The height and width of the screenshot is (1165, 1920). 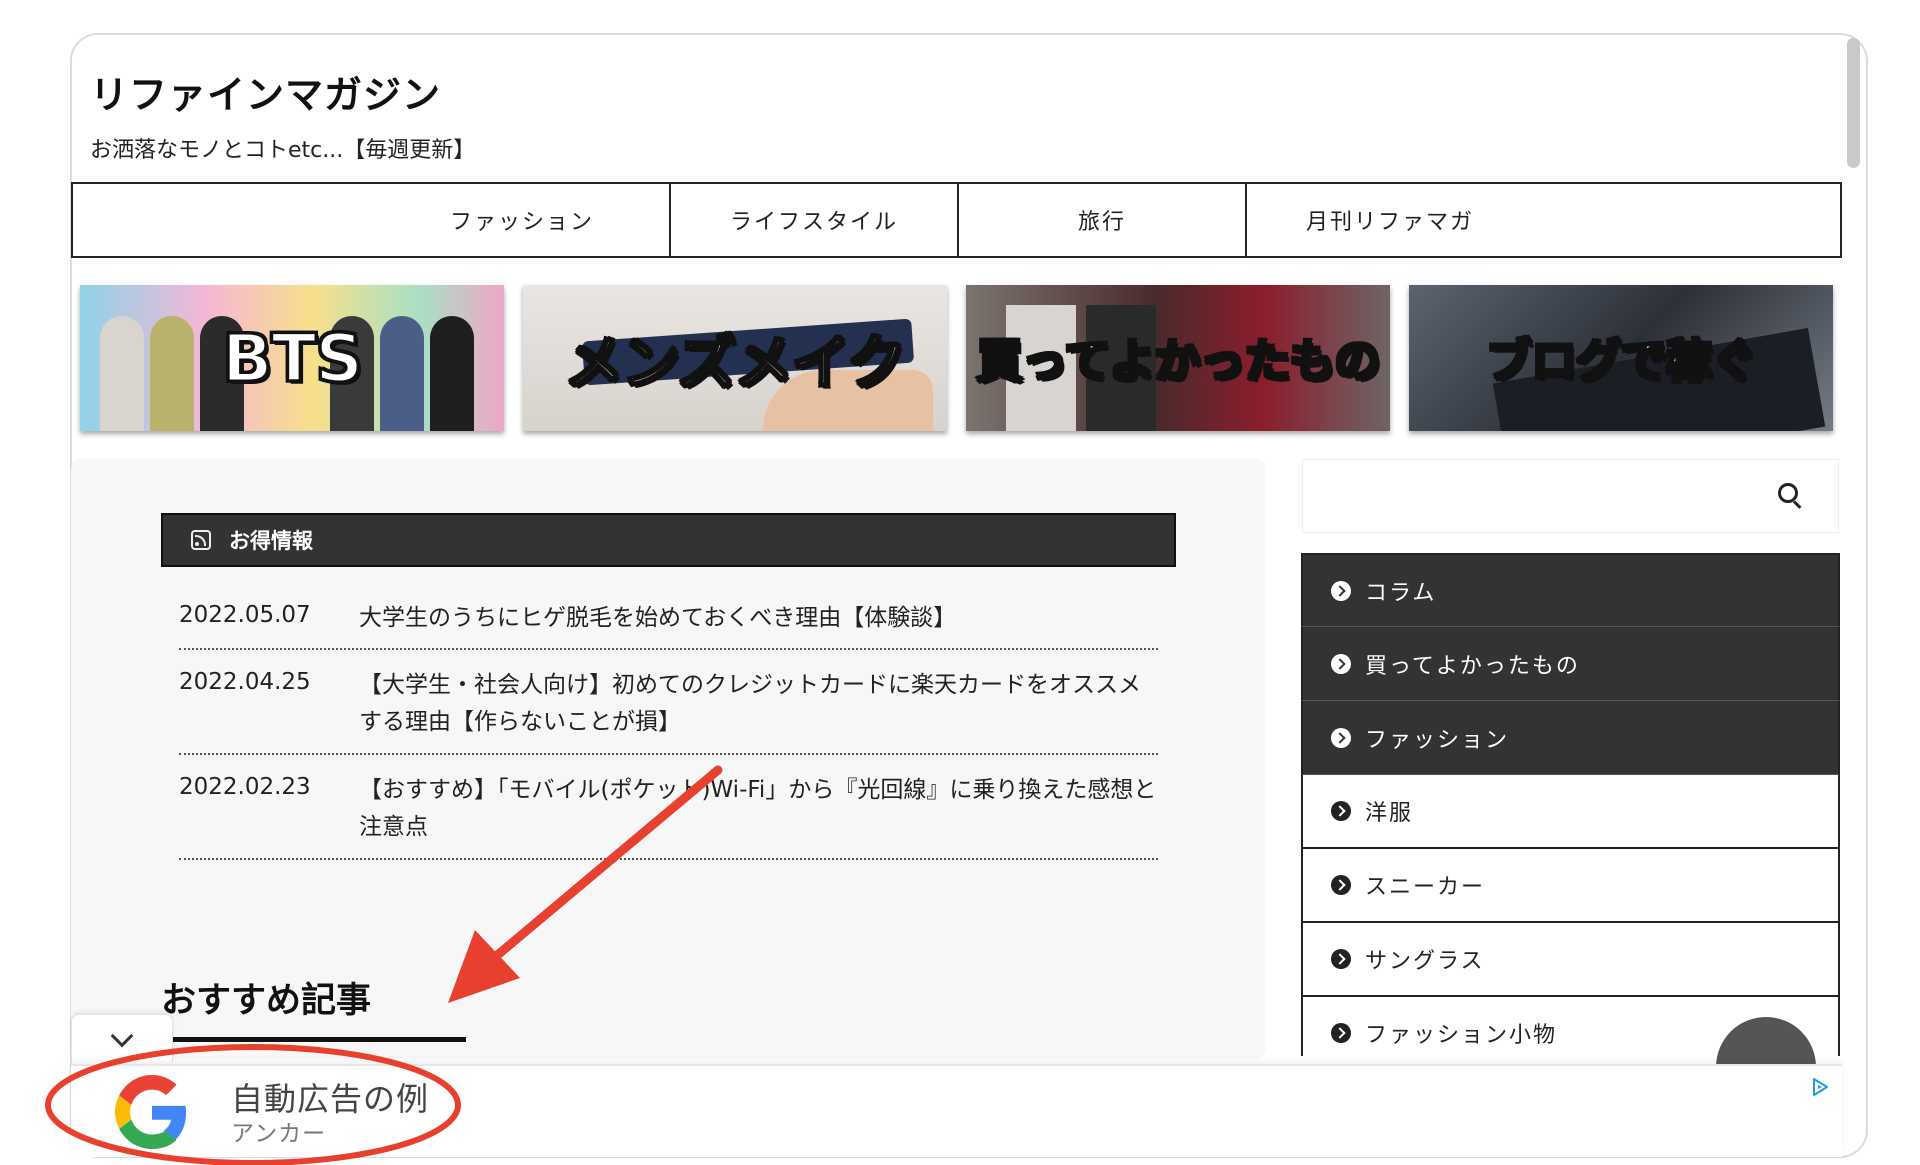 I want to click on category-item-fashion: ファッション, so click(x=1570, y=738).